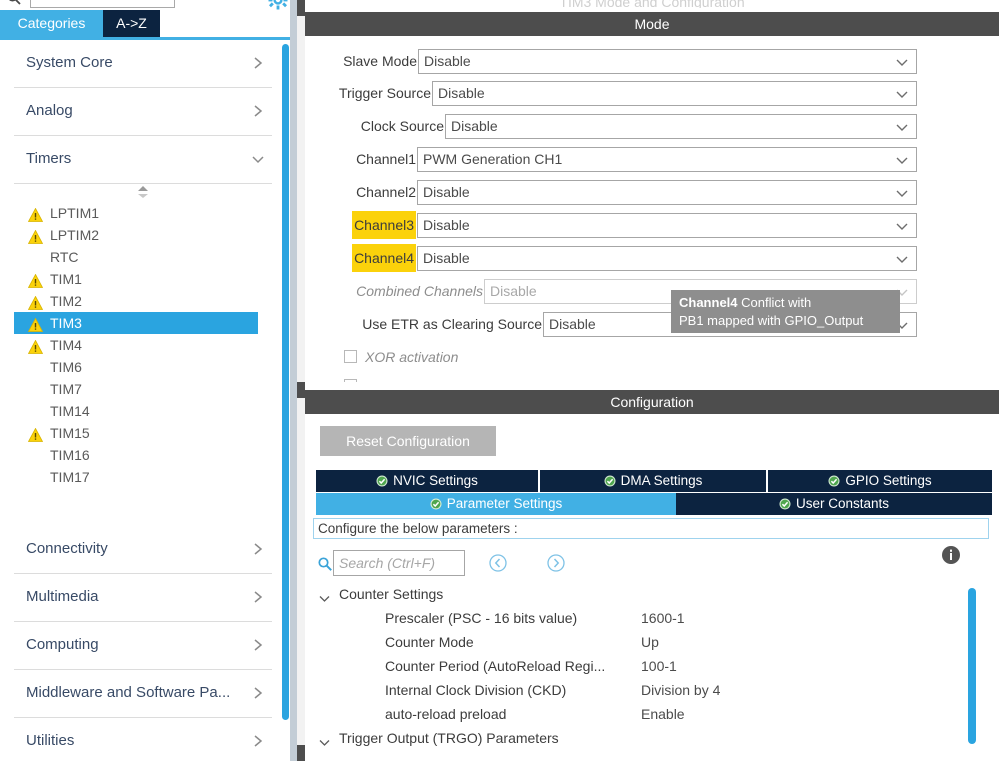 This screenshot has width=999, height=761. What do you see at coordinates (285, 382) in the screenshot?
I see `sidebar-scrollbar-thumb` at bounding box center [285, 382].